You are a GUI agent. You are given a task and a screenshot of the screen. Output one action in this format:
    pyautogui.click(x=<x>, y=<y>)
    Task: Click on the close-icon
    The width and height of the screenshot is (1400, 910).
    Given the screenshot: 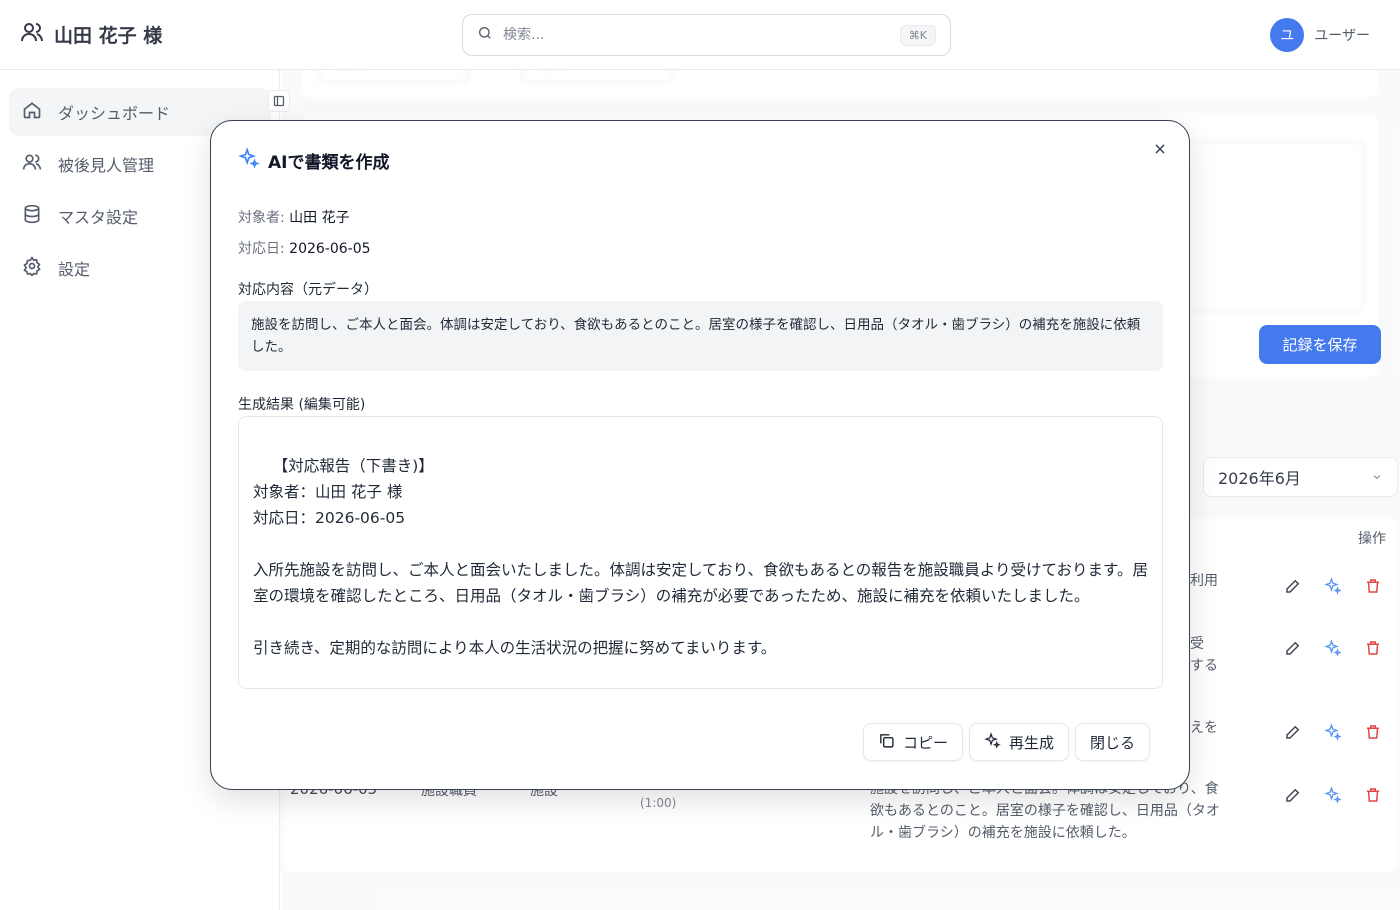 What is the action you would take?
    pyautogui.click(x=1160, y=150)
    